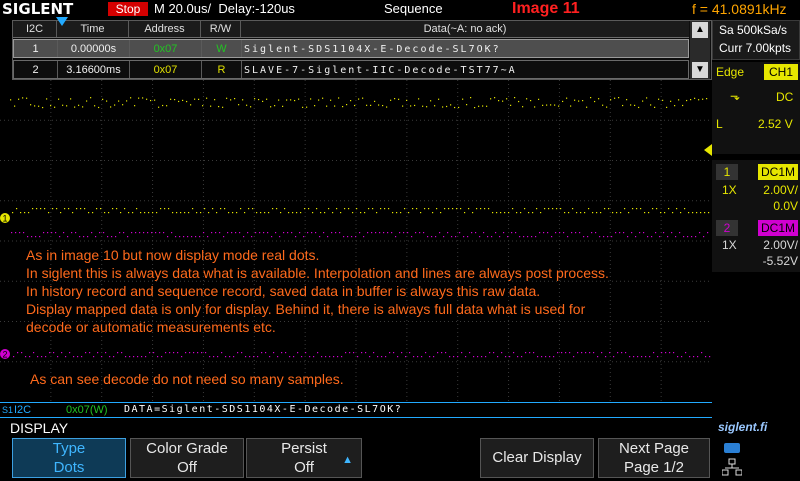 The height and width of the screenshot is (481, 800). What do you see at coordinates (537, 458) in the screenshot?
I see `clear-display-button: Clear Display` at bounding box center [537, 458].